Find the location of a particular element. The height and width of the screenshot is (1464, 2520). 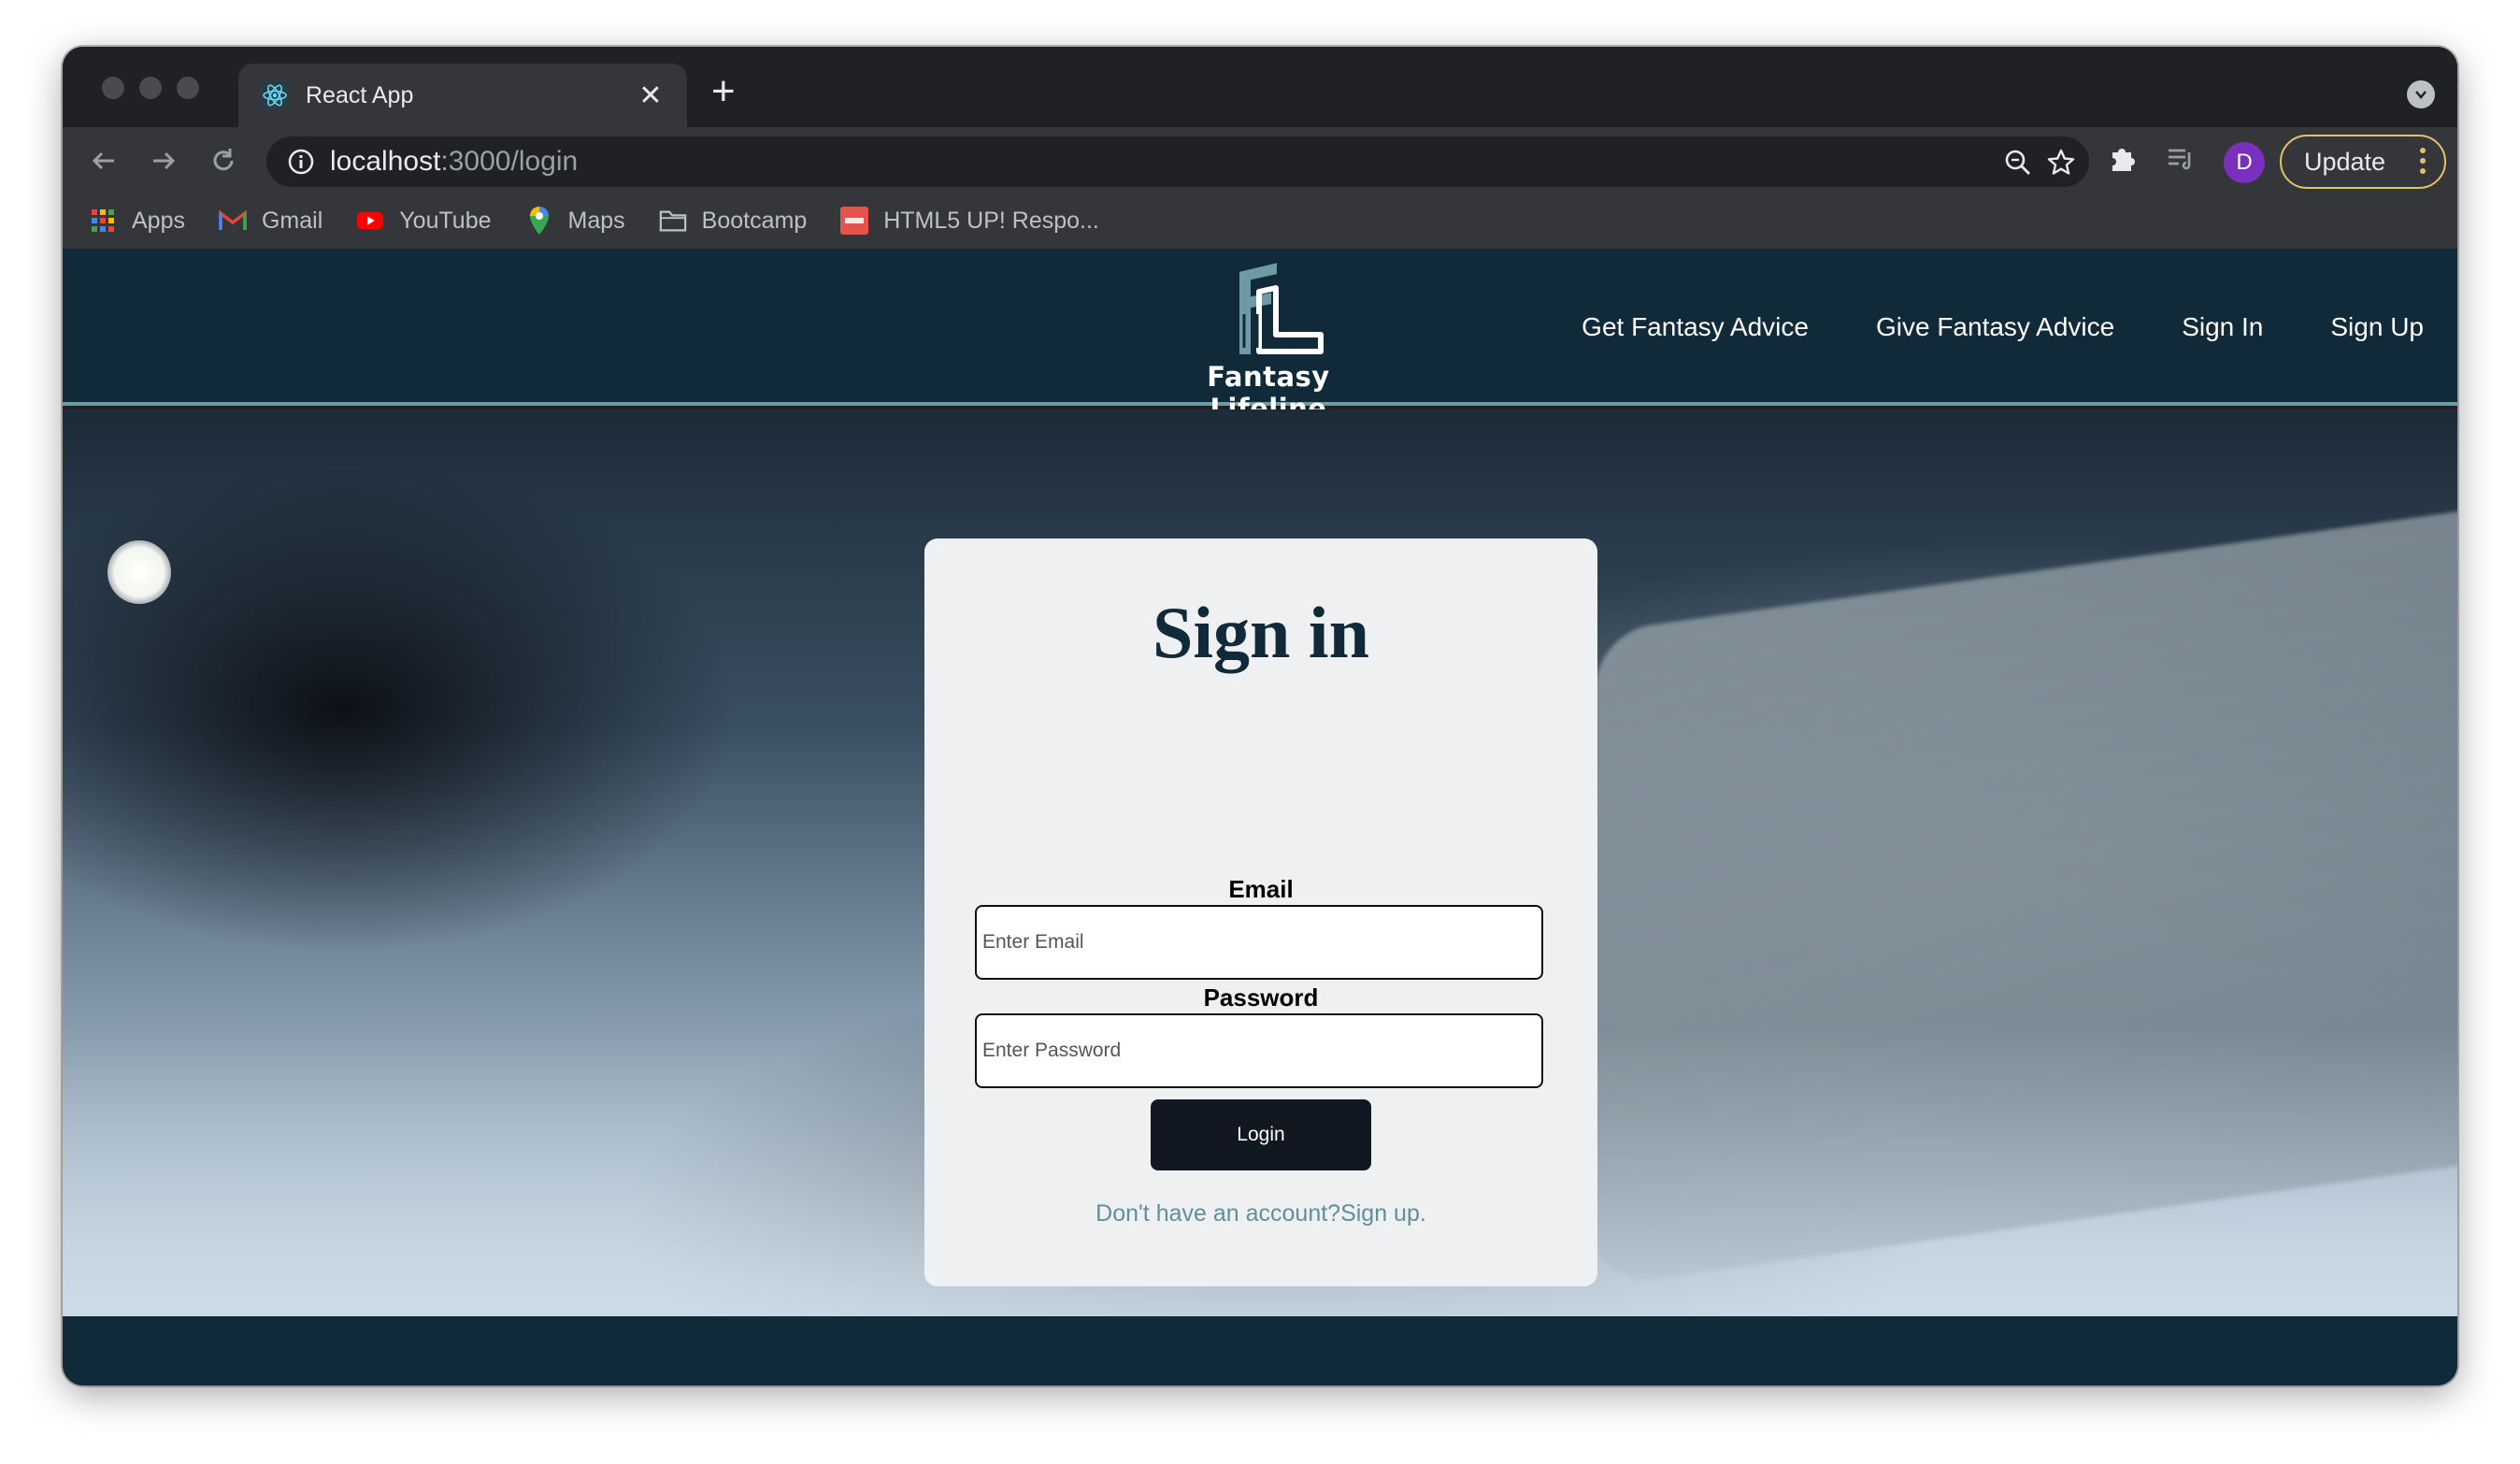

more-menu-icon is located at coordinates (2423, 163).